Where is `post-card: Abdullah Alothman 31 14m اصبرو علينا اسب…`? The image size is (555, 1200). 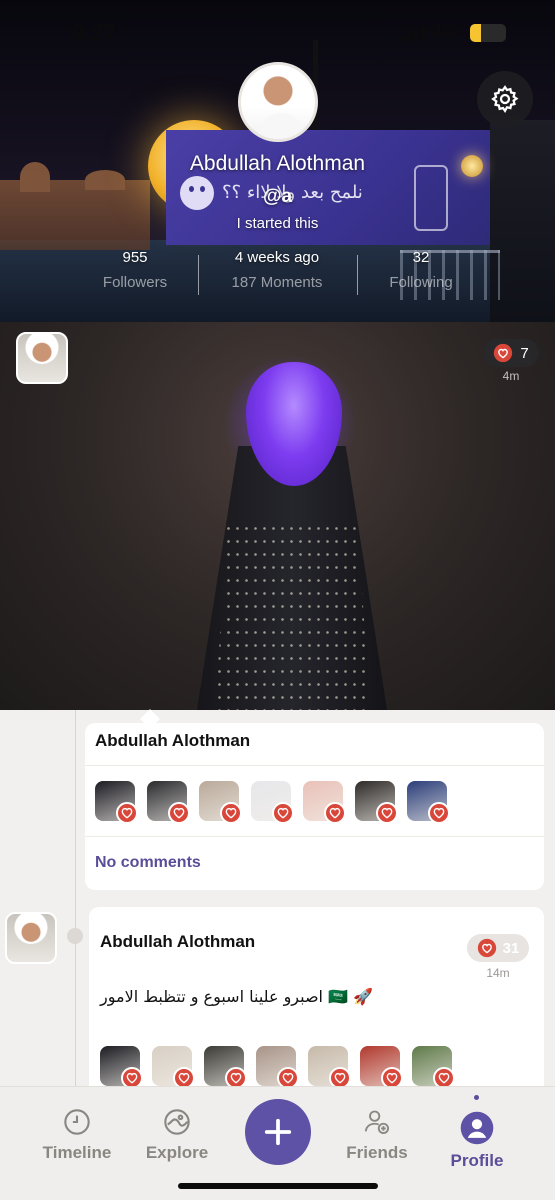 post-card: Abdullah Alothman 31 14m اصبرو علينا اسب… is located at coordinates (316, 1002).